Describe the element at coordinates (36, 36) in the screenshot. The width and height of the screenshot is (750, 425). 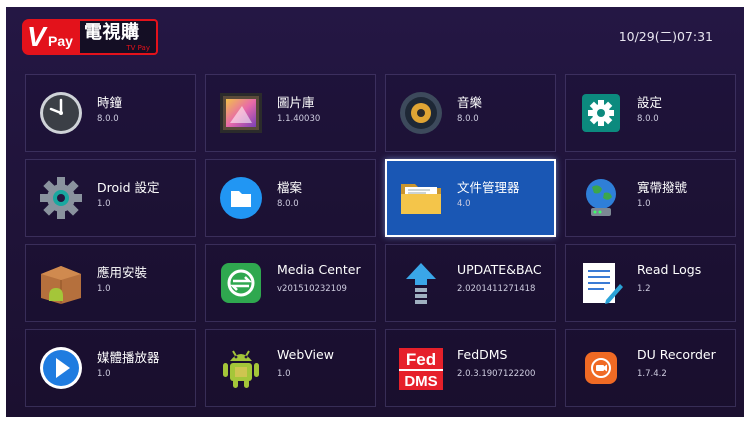
I see `logo-tv-letter: V` at that location.